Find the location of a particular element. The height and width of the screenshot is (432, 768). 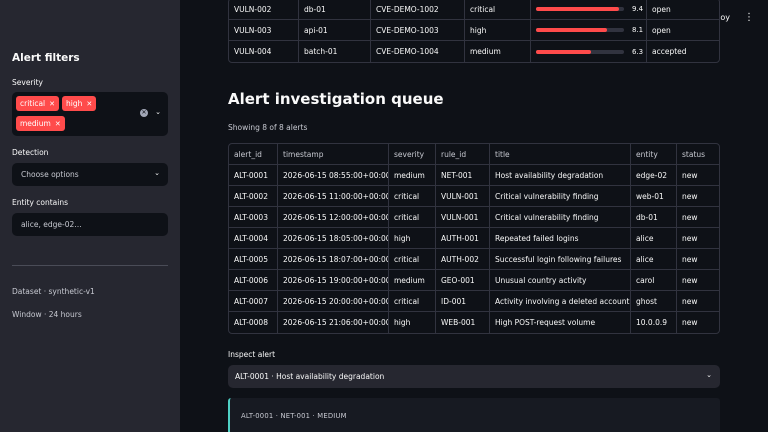

tag-label: high is located at coordinates (74, 103).